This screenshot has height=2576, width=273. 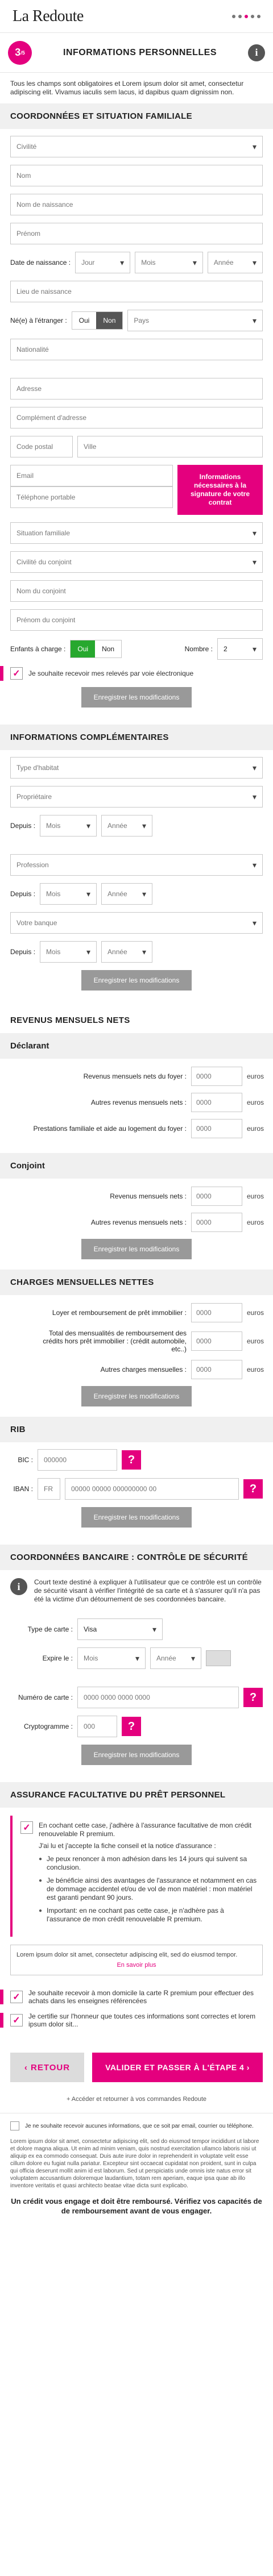 I want to click on back-button: ‹ RETOUR, so click(x=47, y=2067).